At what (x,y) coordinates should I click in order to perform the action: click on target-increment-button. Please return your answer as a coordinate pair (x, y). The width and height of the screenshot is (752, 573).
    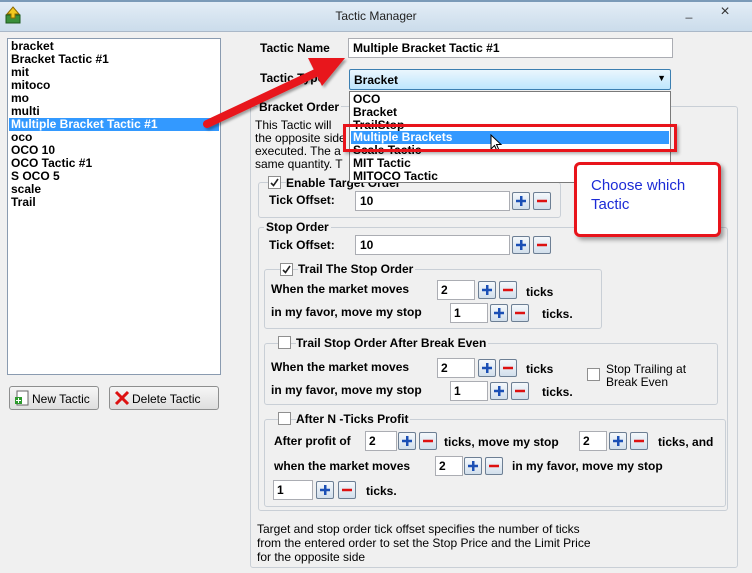
    Looking at the image, I should click on (521, 201).